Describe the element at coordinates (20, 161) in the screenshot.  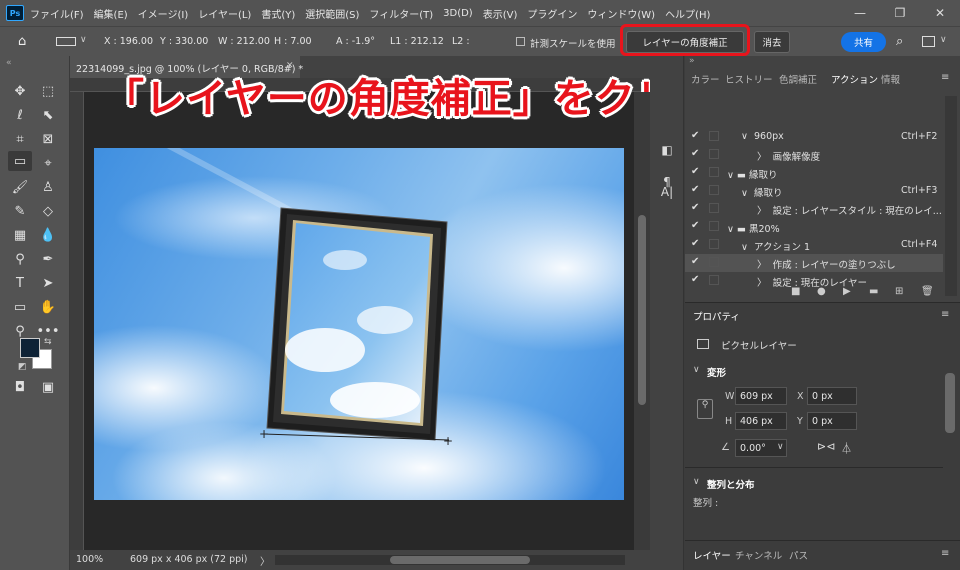
I see `ruler-tool-icon-active: ▭` at that location.